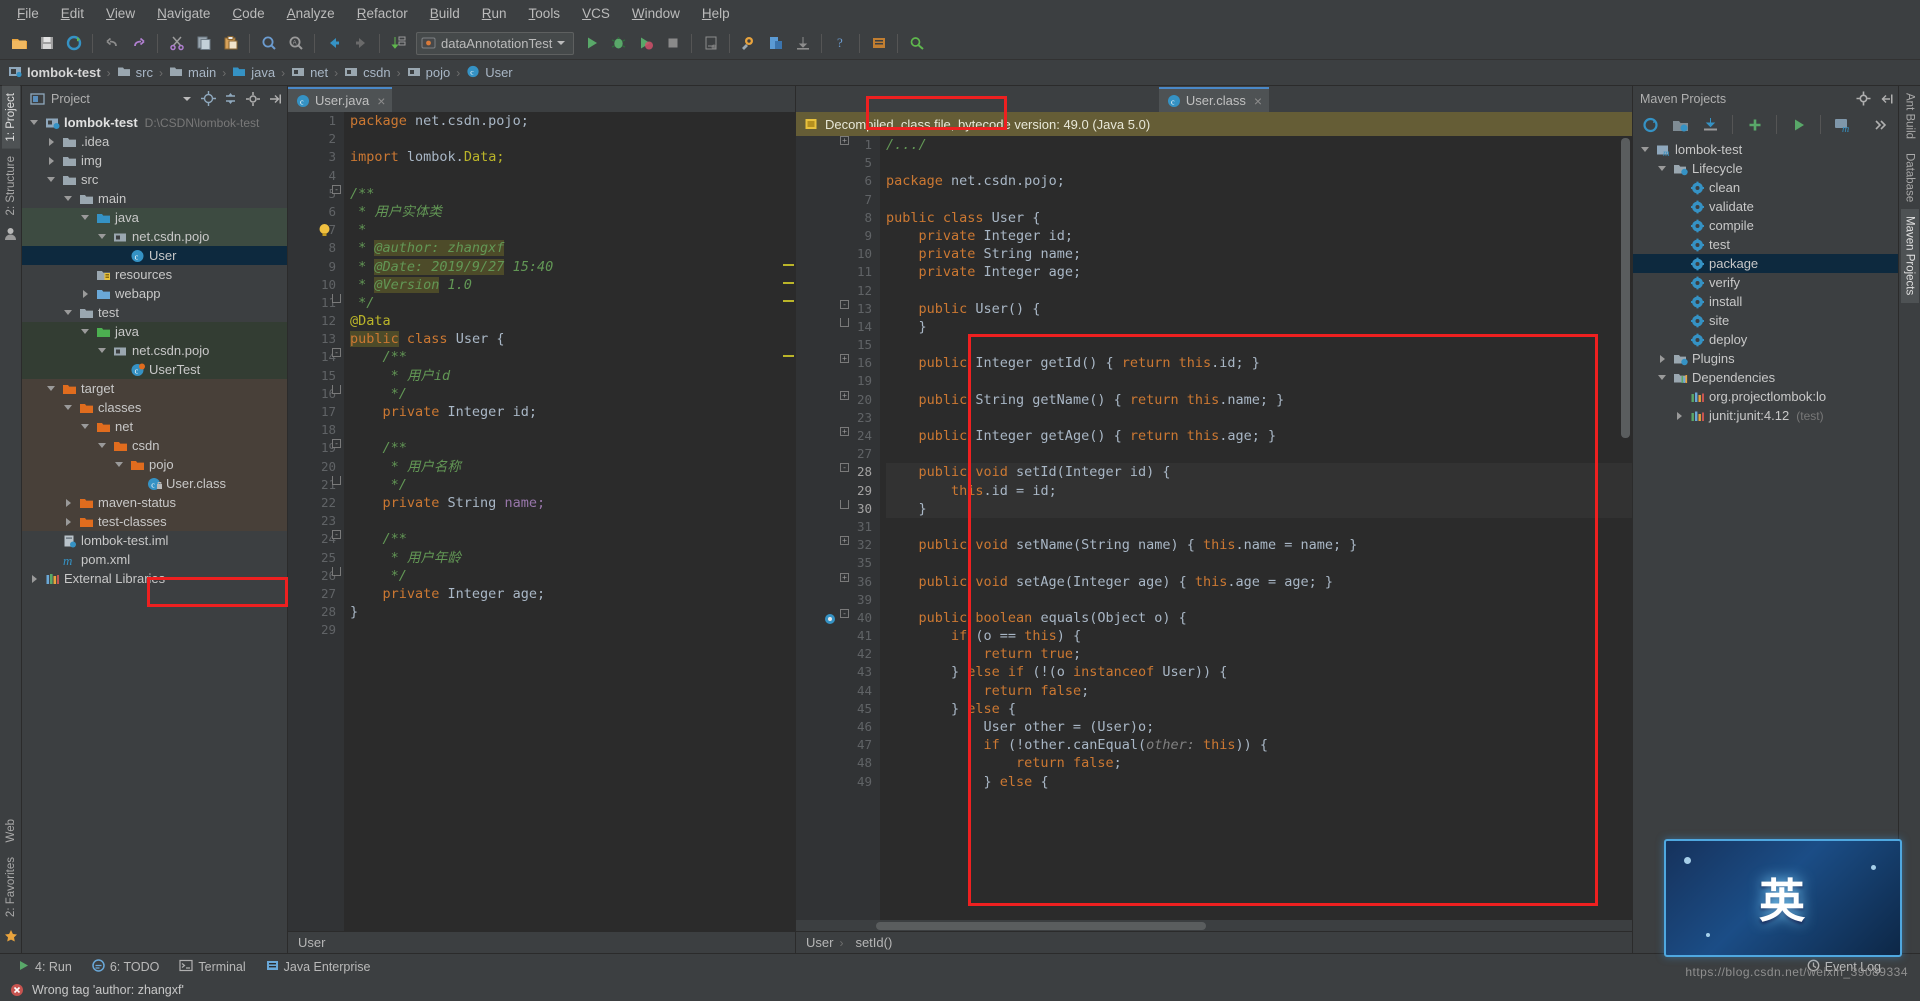 The width and height of the screenshot is (1920, 1001). What do you see at coordinates (1765, 244) in the screenshot?
I see `maven-tree-item-test: test` at bounding box center [1765, 244].